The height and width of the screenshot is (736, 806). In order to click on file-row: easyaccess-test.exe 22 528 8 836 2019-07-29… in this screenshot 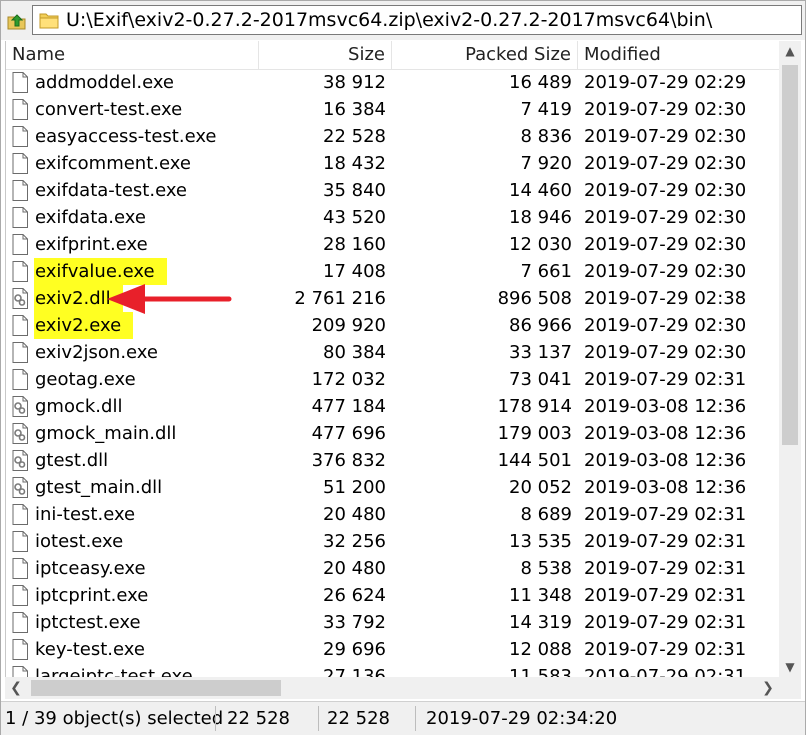, I will do `click(392, 136)`.